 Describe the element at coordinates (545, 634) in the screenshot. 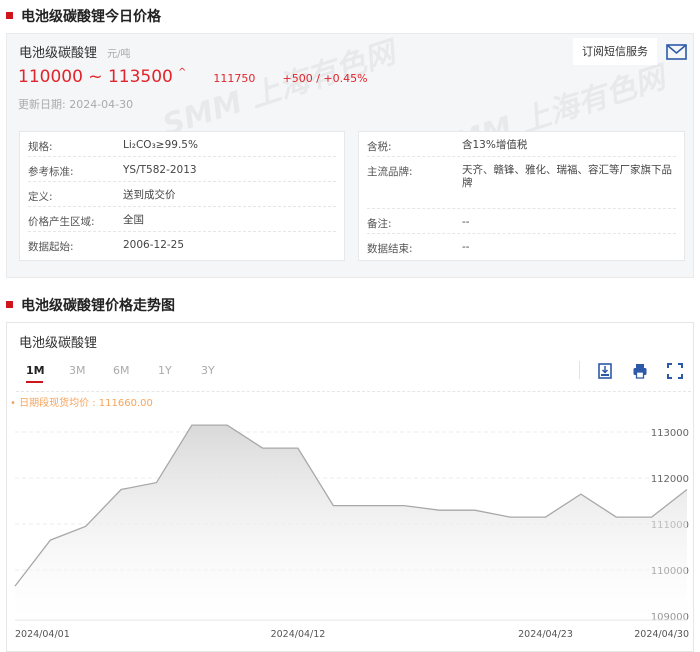

I see `x-tick-label: 2024/04/23` at that location.